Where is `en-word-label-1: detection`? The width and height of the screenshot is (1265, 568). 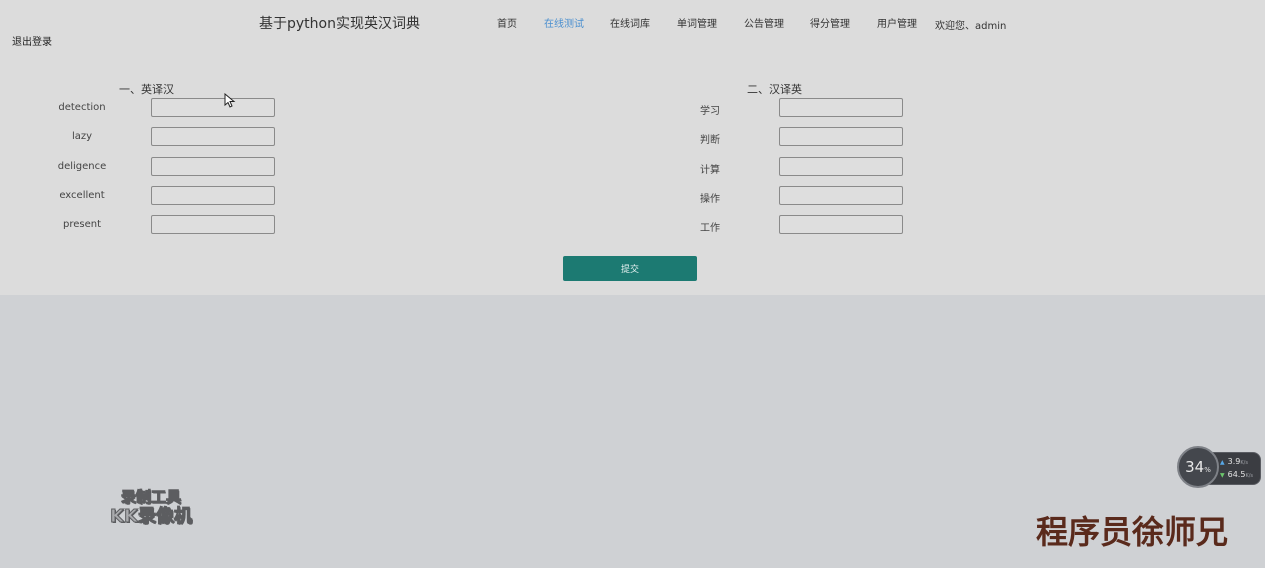
en-word-label-1: detection is located at coordinates (82, 107).